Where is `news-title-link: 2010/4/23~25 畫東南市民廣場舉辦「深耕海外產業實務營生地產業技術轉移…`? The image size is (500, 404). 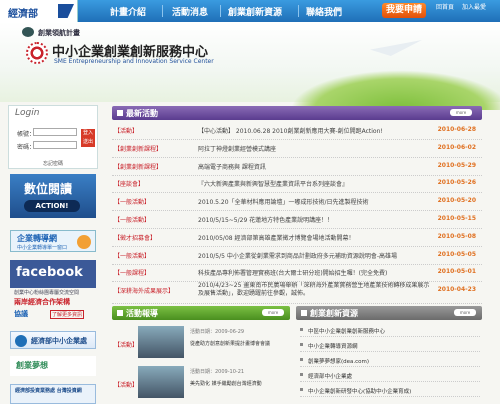
news-title-link: 2010/4/23~25 畫東南市民廣場舉辦「深耕海外產業實務營生地產業技術轉移… is located at coordinates (314, 290).